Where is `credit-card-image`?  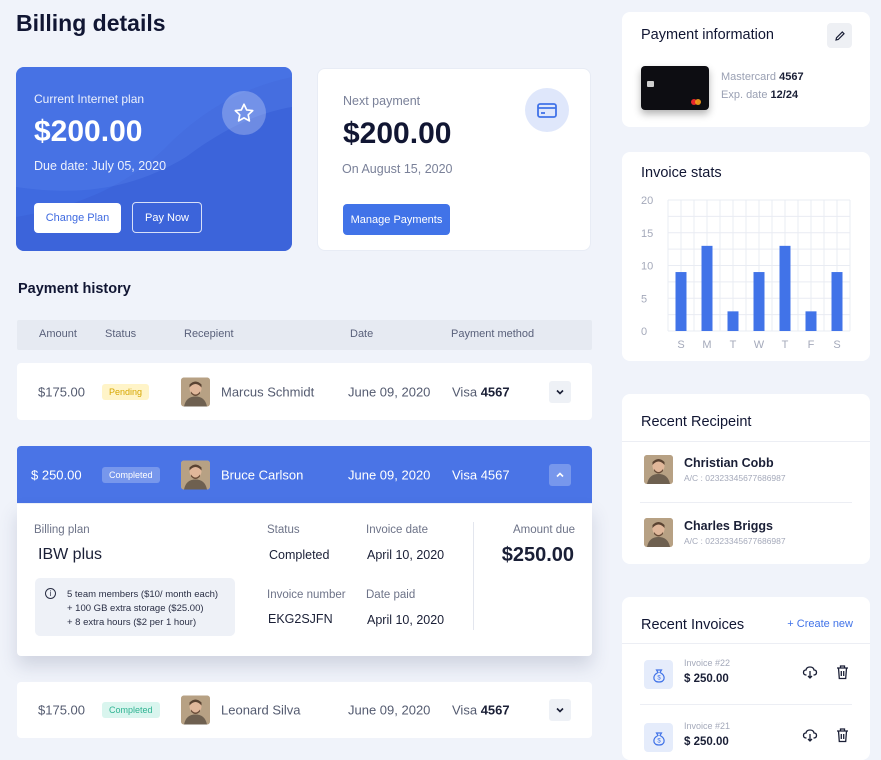 credit-card-image is located at coordinates (675, 88).